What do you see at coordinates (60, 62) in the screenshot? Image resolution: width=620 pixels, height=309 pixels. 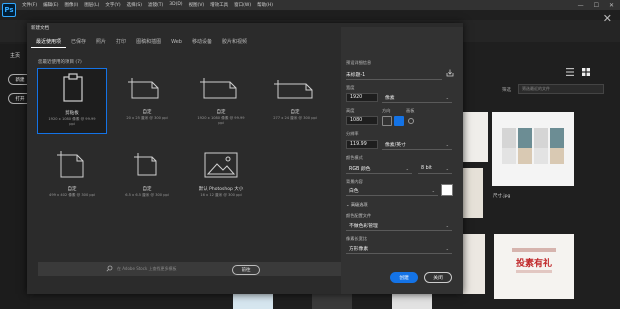 I see `recent-header: 您最近使用的项目 (7)` at bounding box center [60, 62].